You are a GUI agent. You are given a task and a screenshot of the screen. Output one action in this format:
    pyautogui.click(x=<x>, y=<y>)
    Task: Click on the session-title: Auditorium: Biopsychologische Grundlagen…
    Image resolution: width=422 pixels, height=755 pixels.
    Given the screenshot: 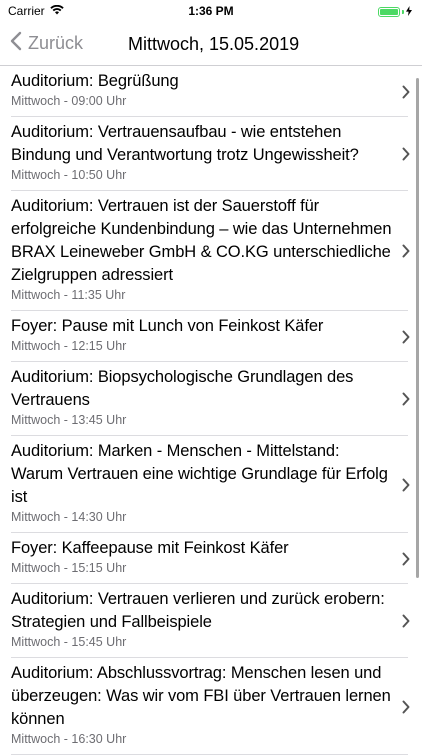 What is the action you would take?
    pyautogui.click(x=182, y=388)
    